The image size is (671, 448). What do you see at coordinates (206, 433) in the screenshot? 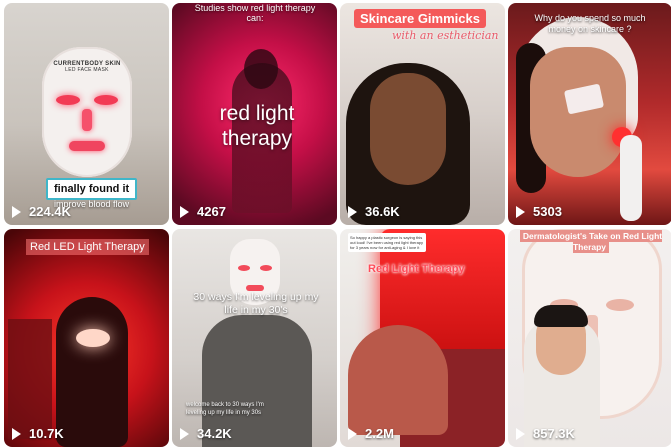
I see `view-count: 34.2K` at bounding box center [206, 433].